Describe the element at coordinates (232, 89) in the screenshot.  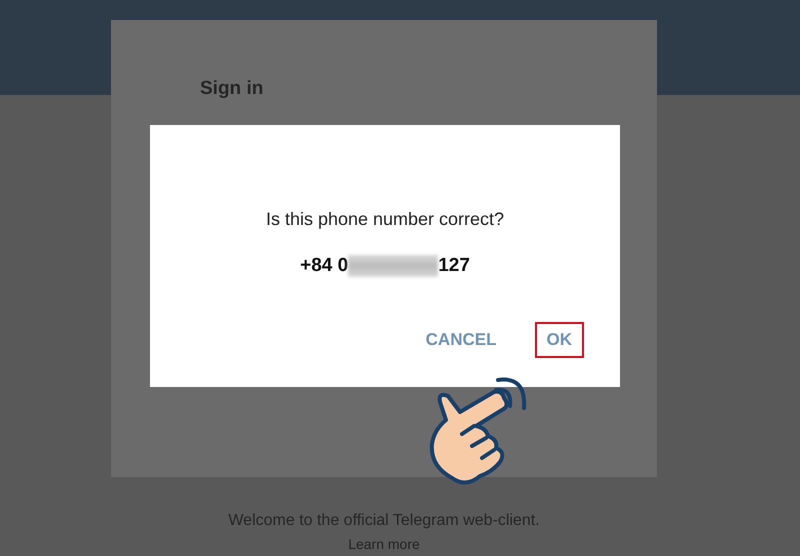
I see `card-title: Sign in` at that location.